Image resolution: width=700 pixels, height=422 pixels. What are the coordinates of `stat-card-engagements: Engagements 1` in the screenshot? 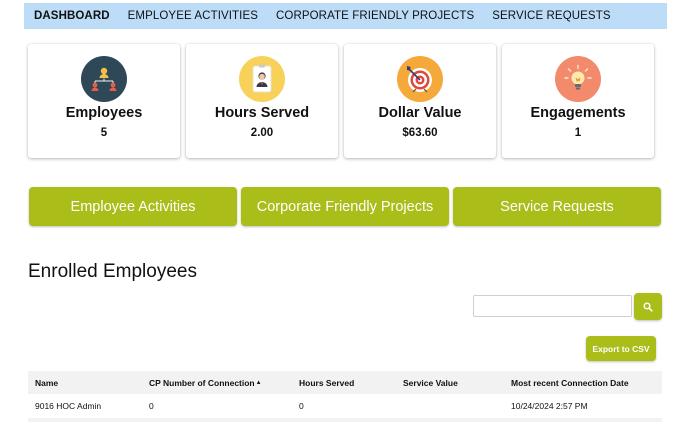 It's located at (578, 101).